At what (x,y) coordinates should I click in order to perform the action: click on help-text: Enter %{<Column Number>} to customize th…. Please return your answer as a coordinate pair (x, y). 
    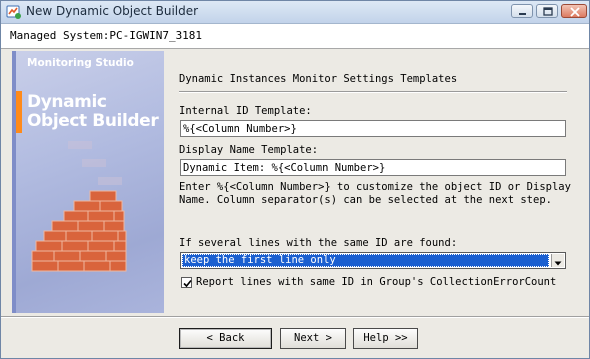
    Looking at the image, I should click on (375, 193).